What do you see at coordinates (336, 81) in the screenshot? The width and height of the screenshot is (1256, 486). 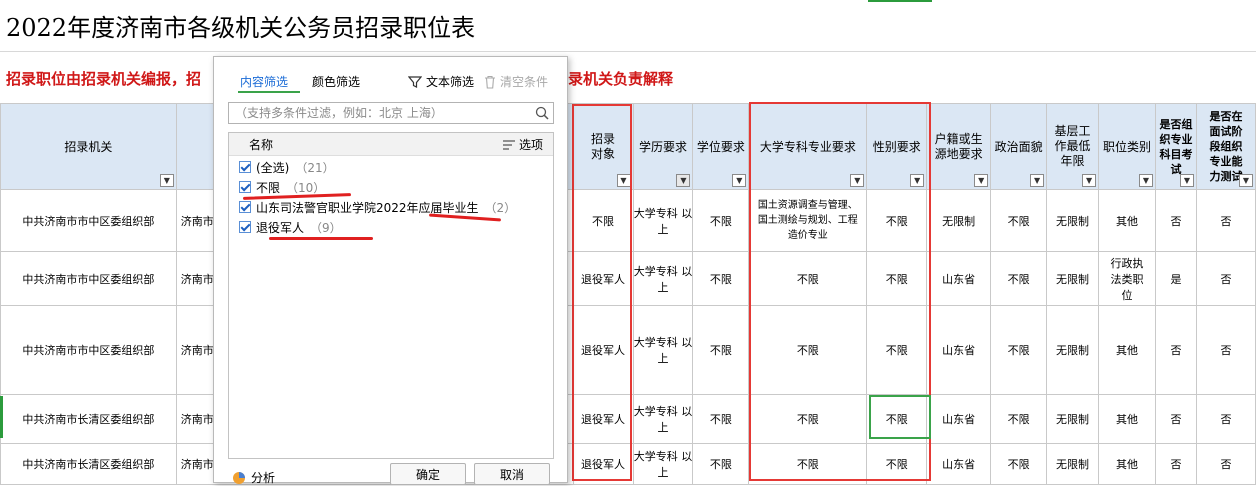 I see `tab-color-filter: 颜色筛选` at bounding box center [336, 81].